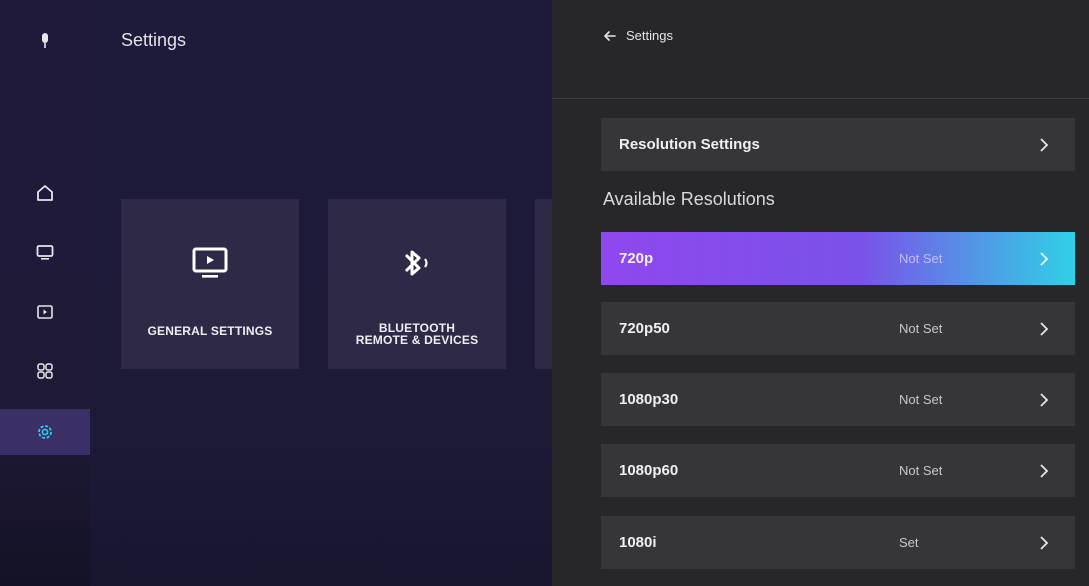 The image size is (1089, 586). I want to click on nav-item-apps, so click(45, 371).